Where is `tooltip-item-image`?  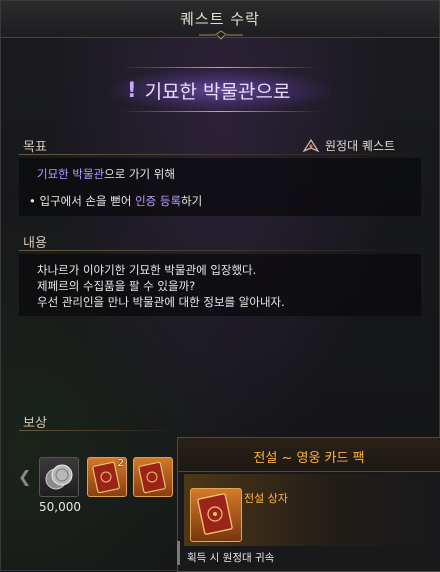
tooltip-item-image is located at coordinates (216, 515).